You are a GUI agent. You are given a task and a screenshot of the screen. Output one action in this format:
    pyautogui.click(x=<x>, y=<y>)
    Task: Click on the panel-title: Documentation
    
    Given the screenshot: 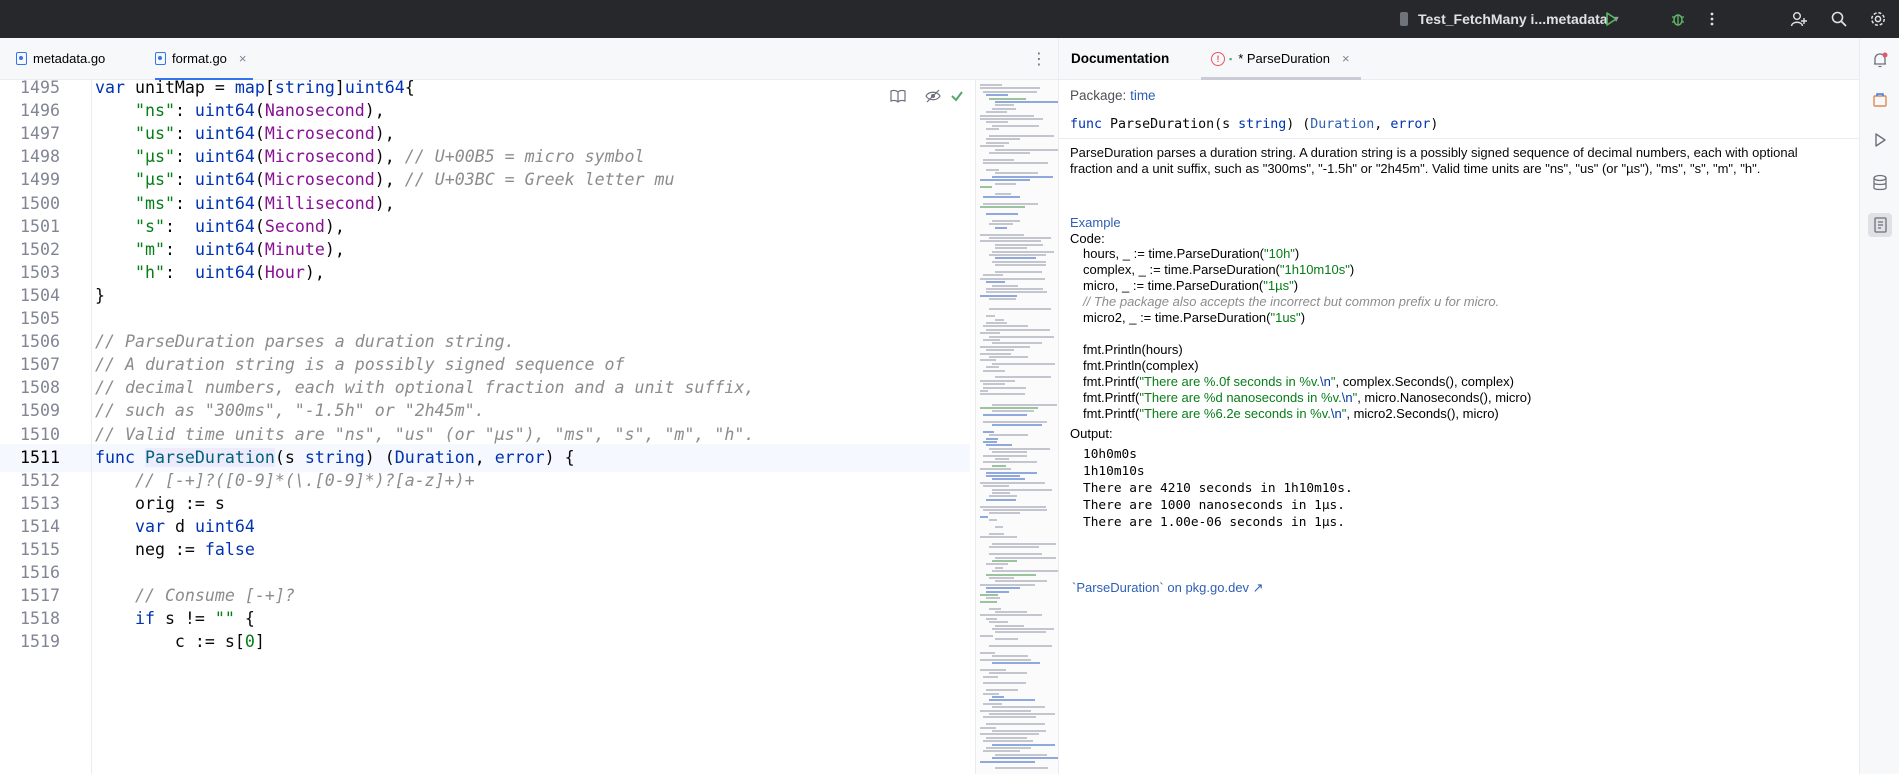 What is the action you would take?
    pyautogui.click(x=1120, y=58)
    